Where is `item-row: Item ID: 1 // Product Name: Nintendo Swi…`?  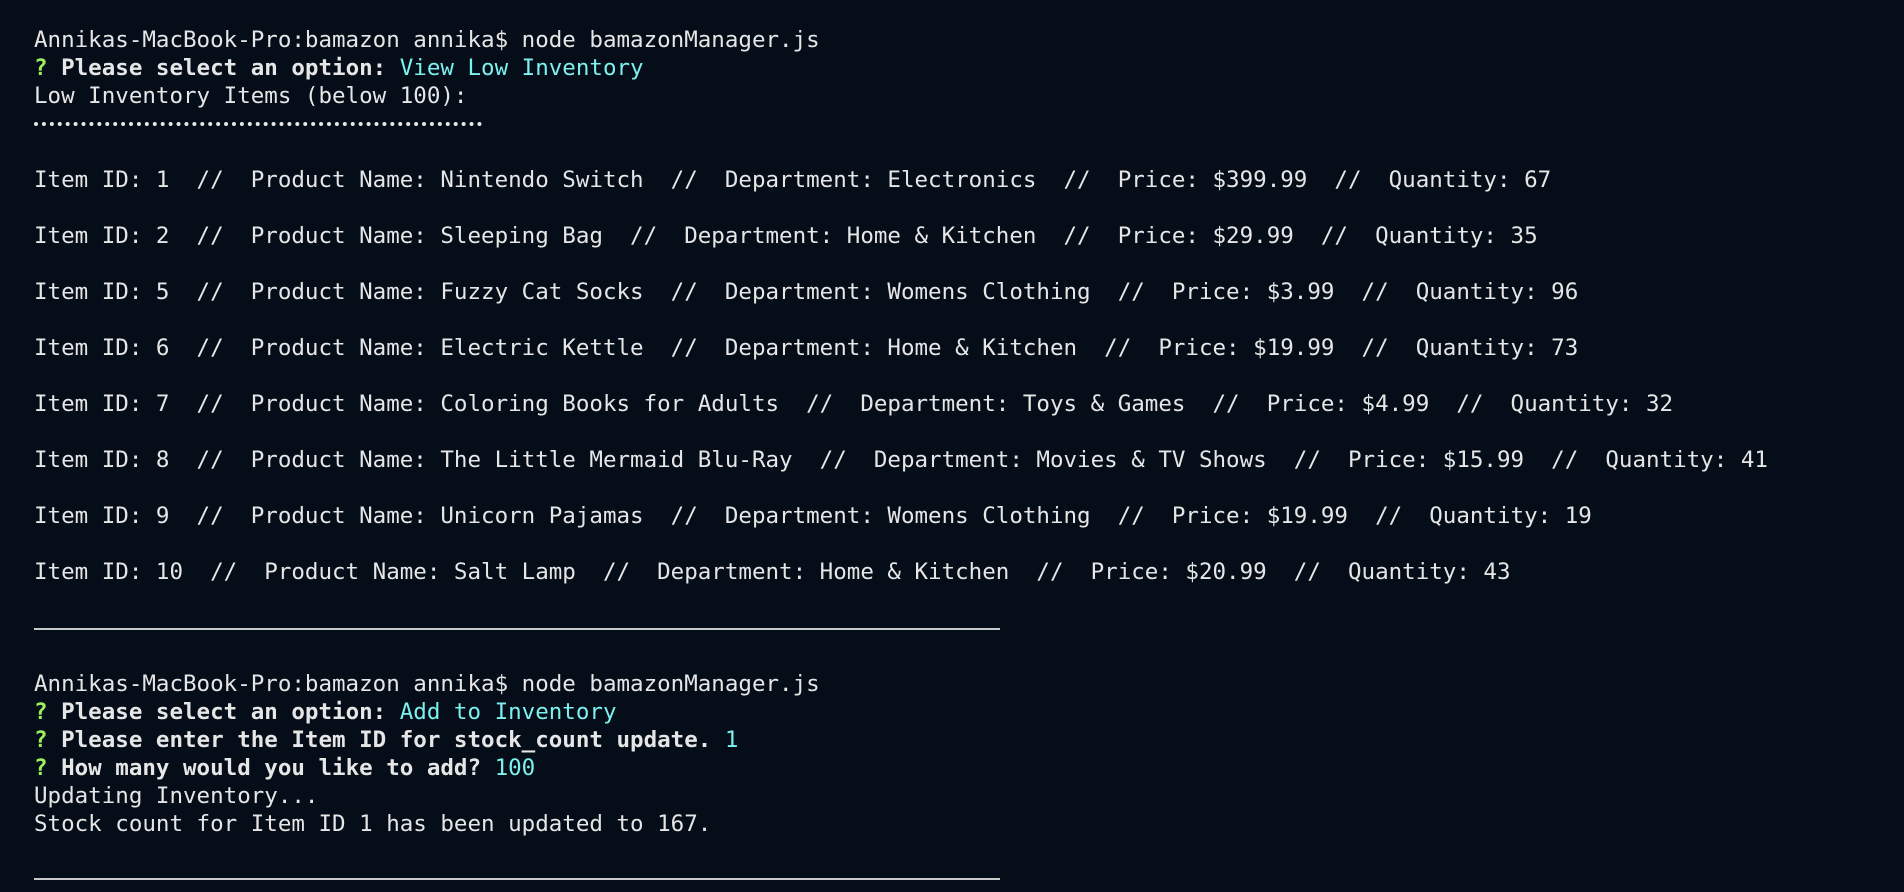 item-row: Item ID: 1 // Product Name: Nintendo Swi… is located at coordinates (793, 180).